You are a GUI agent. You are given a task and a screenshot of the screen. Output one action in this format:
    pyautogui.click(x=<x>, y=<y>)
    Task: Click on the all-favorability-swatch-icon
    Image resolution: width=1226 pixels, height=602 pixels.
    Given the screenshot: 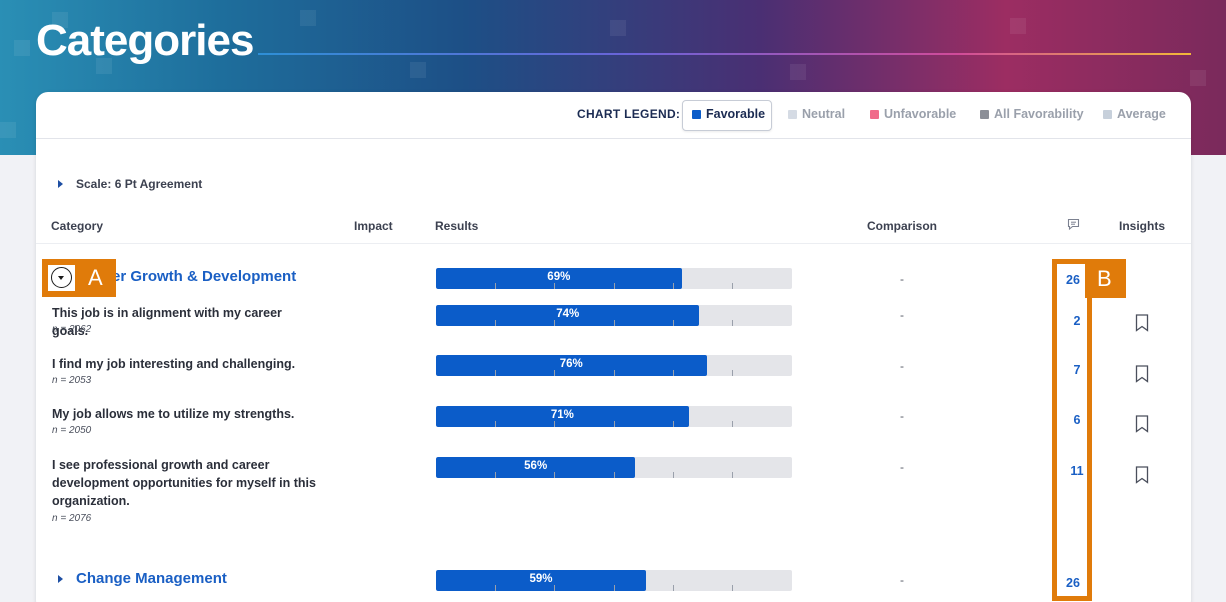 What is the action you would take?
    pyautogui.click(x=984, y=114)
    